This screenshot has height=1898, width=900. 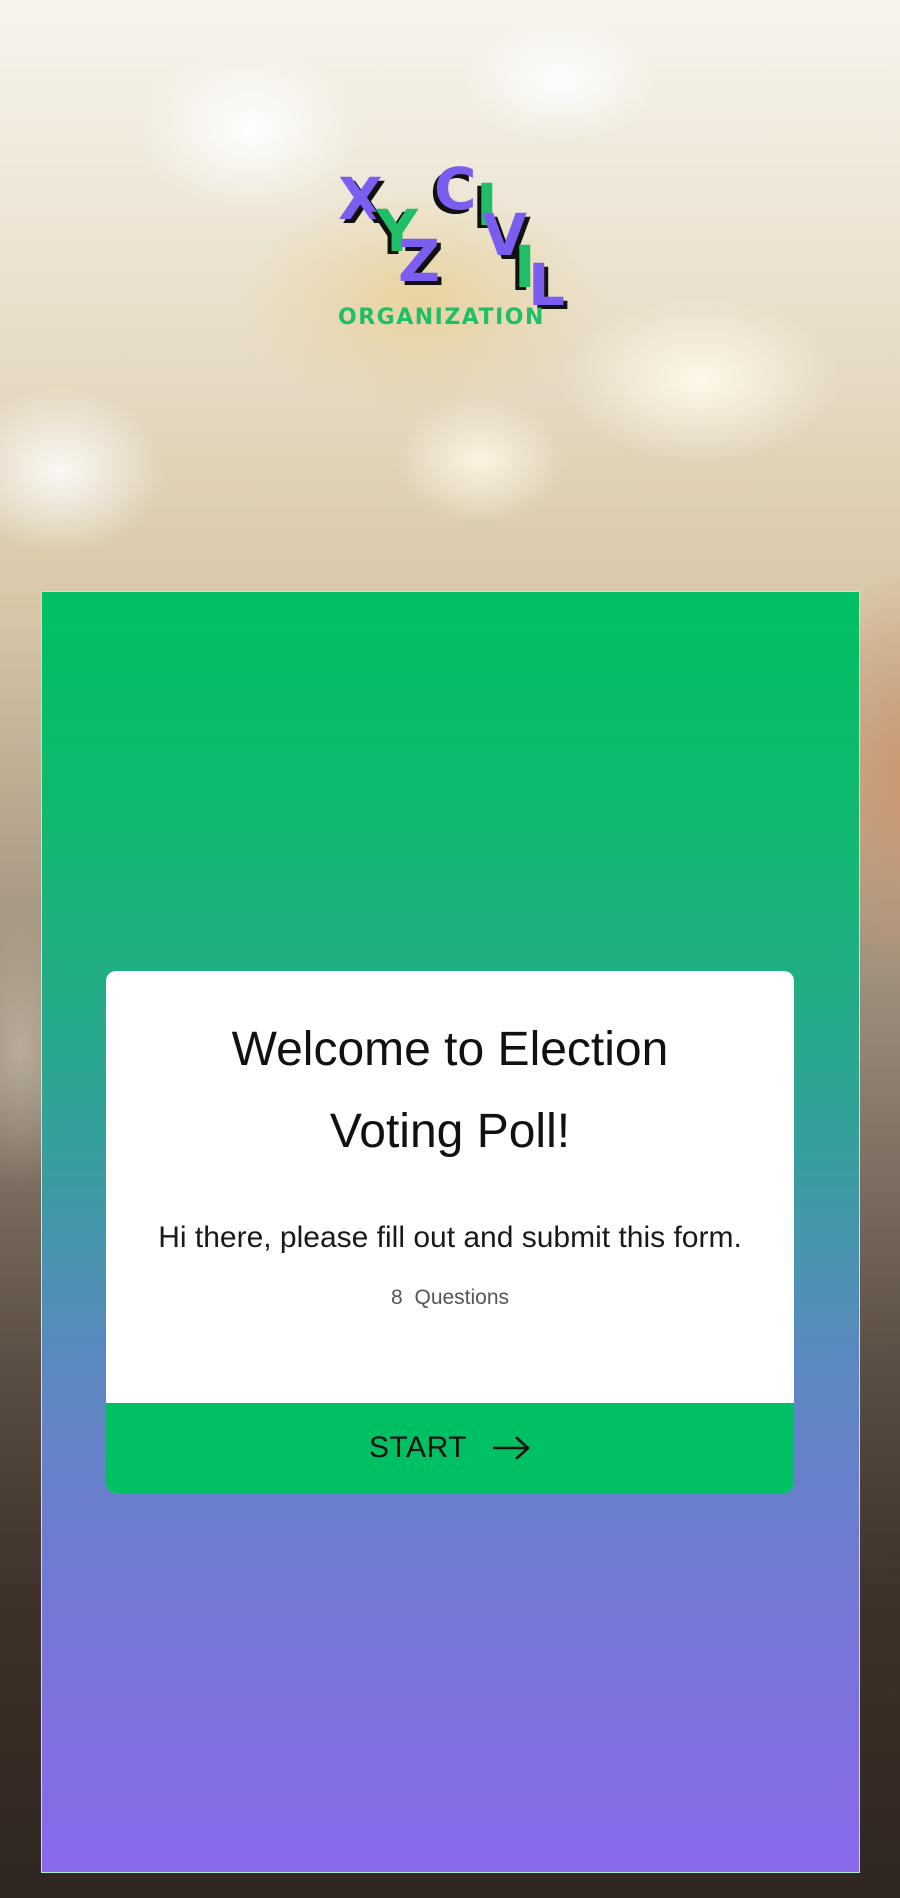 I want to click on logo-letter-c: C, so click(x=455, y=189).